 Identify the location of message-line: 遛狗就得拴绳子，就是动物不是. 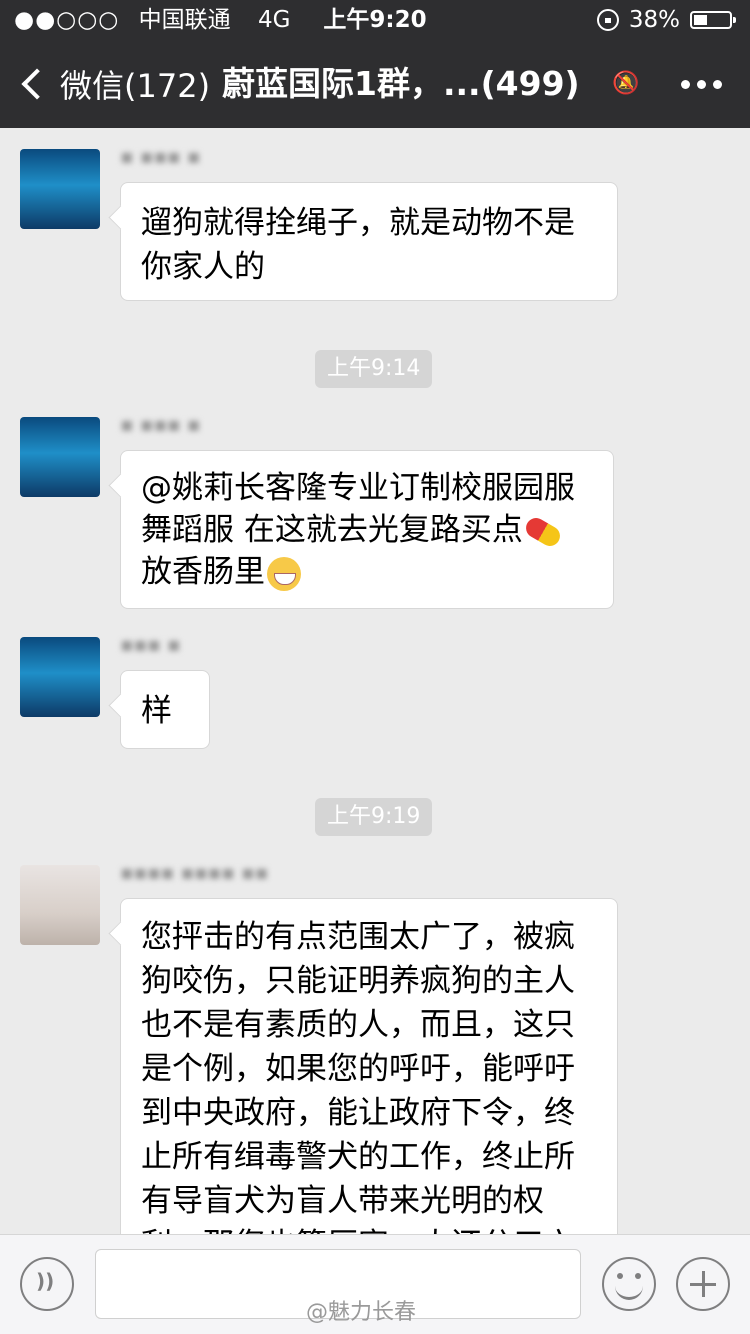
(358, 223).